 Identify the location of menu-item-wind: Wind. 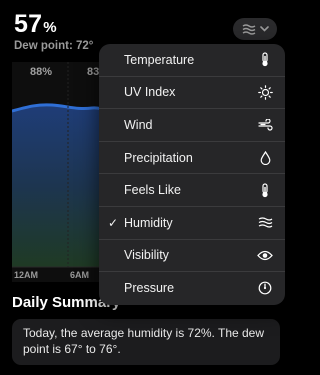
(192, 125).